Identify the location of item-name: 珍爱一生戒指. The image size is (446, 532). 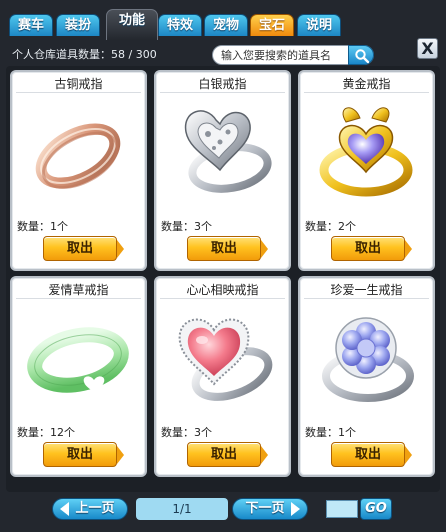
(366, 290).